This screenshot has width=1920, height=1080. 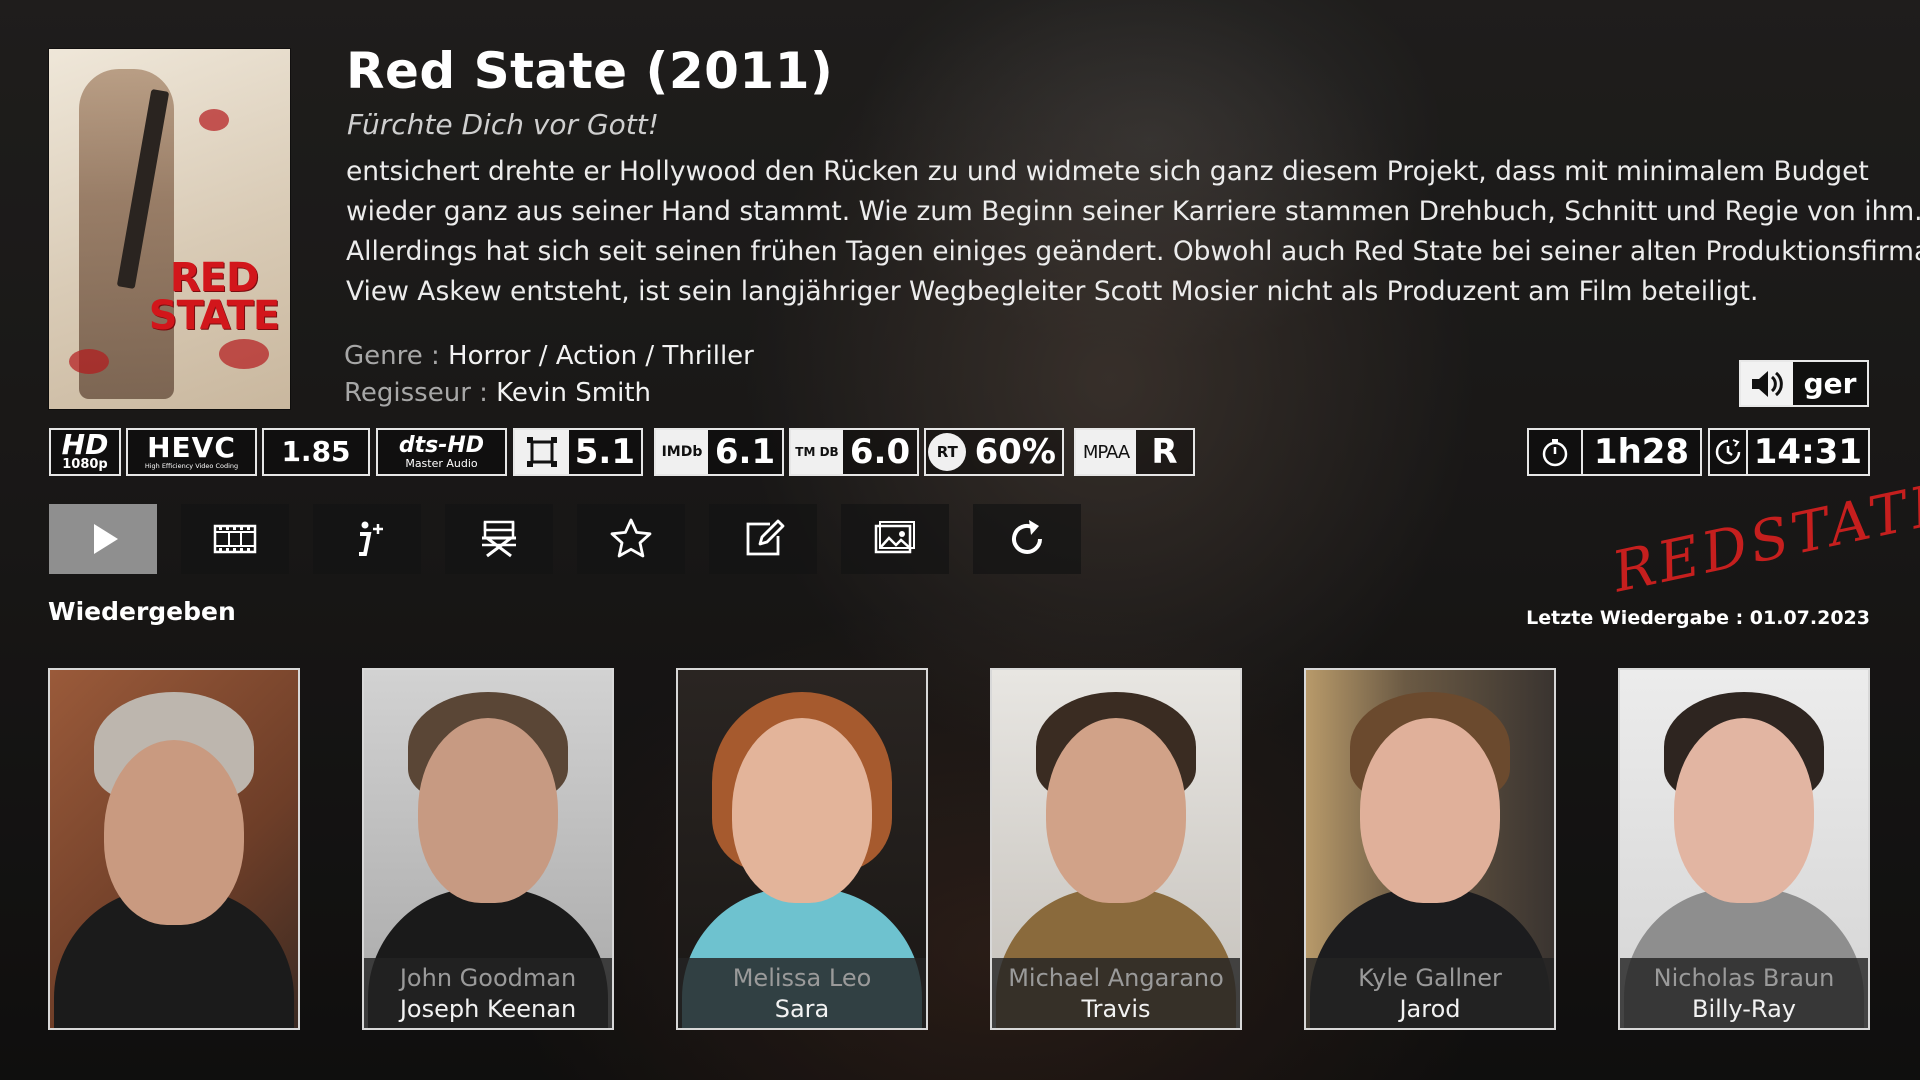 I want to click on cast-card: John Goodman Joseph Keenan, so click(x=488, y=849).